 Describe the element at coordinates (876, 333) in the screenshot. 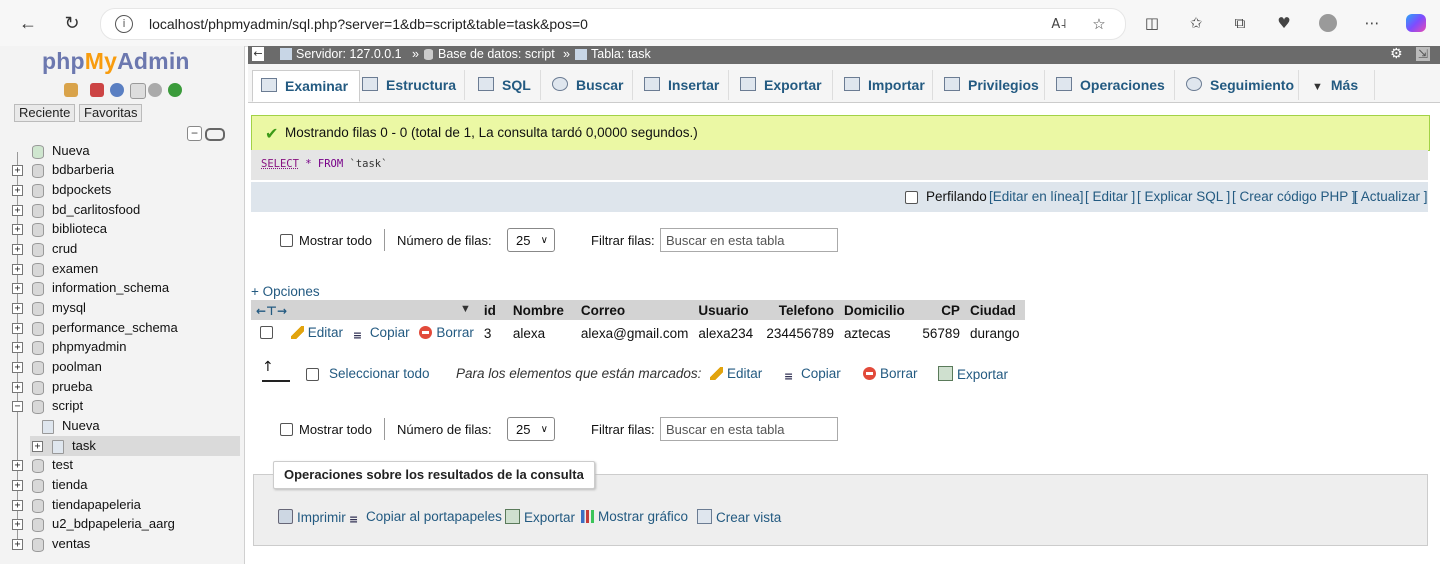

I see `cell-domicilio: aztecas` at that location.